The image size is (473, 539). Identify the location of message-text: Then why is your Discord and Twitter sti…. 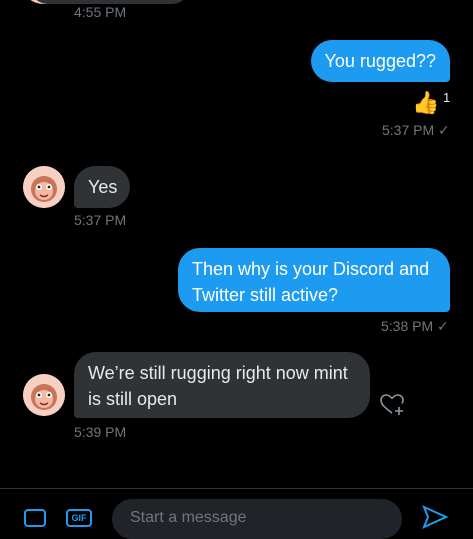
(311, 282).